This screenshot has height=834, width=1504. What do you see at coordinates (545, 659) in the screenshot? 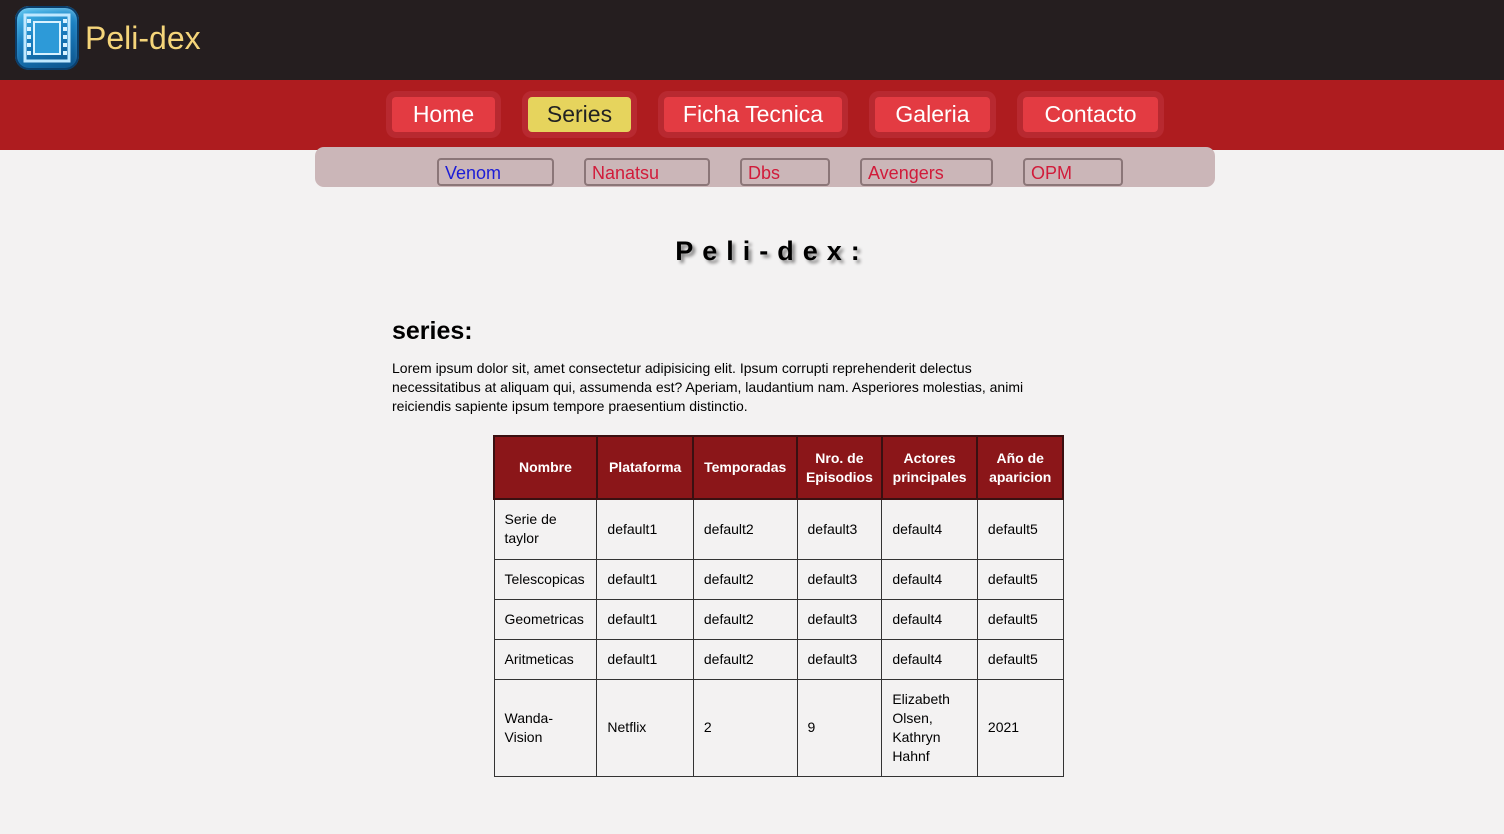
I see `table-cell: Aritmeticas` at bounding box center [545, 659].